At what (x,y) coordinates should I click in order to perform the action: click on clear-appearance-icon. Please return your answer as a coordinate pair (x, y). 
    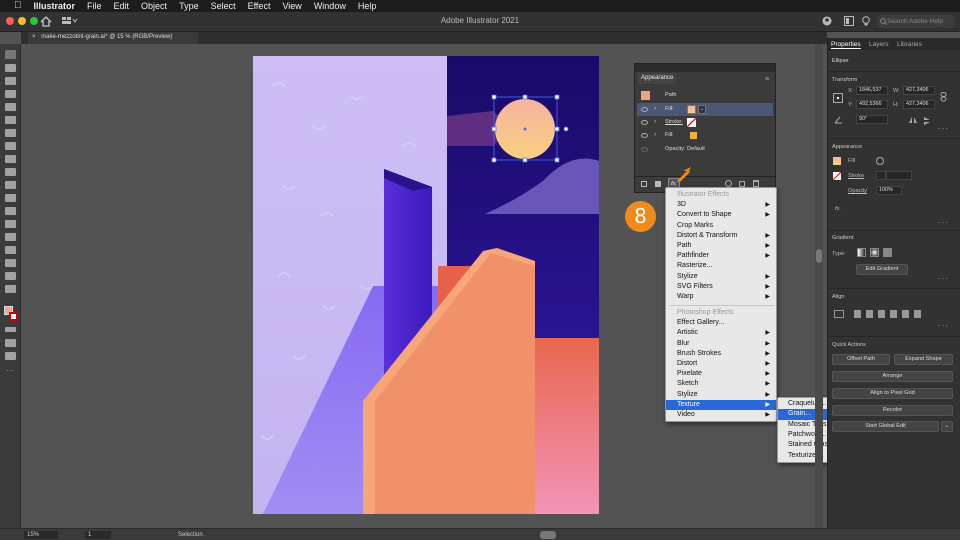
    Looking at the image, I should click on (728, 183).